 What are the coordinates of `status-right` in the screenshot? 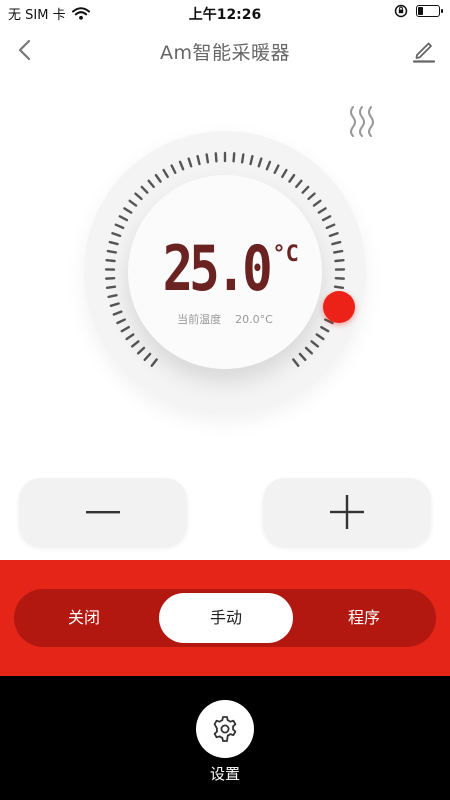 It's located at (418, 11).